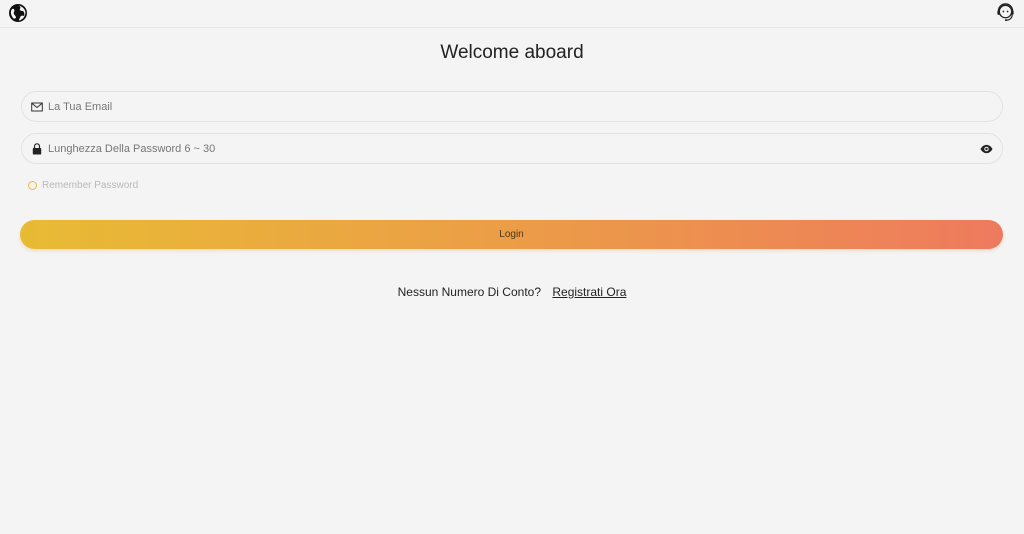  What do you see at coordinates (469, 292) in the screenshot?
I see `no-account-text: Nessun Numero Di Conto?` at bounding box center [469, 292].